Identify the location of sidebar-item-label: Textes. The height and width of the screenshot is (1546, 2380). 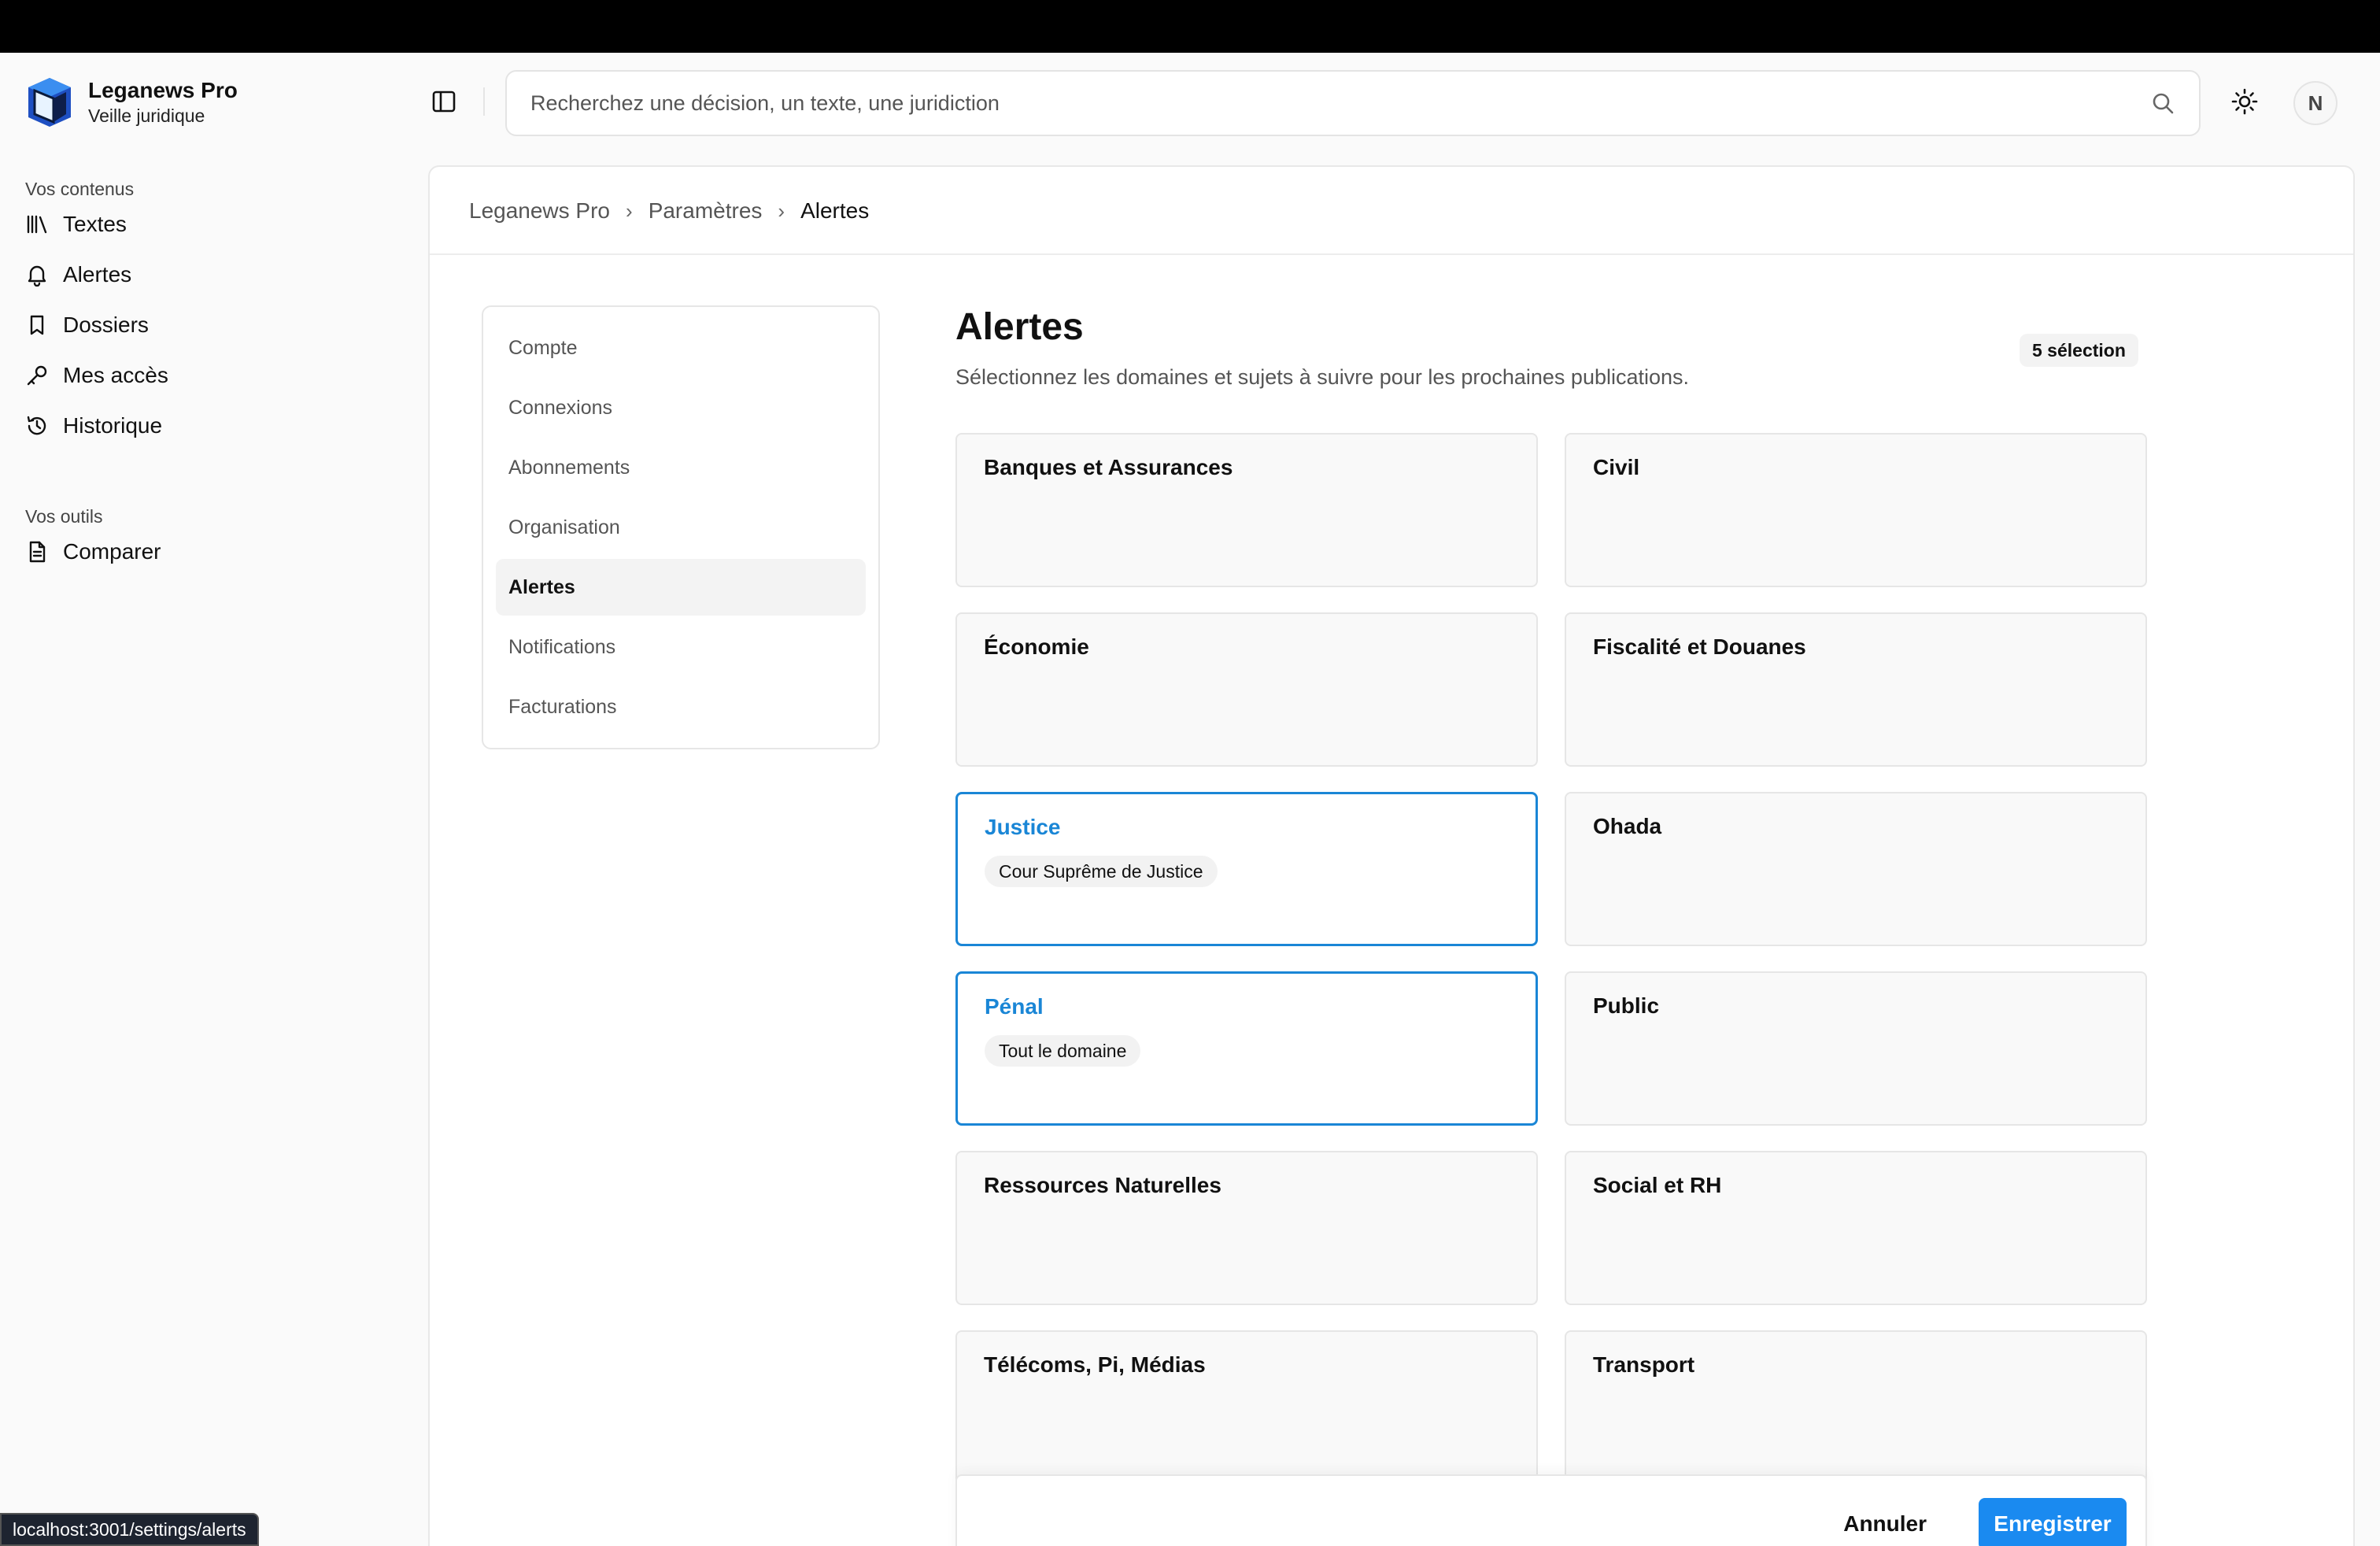
(95, 224).